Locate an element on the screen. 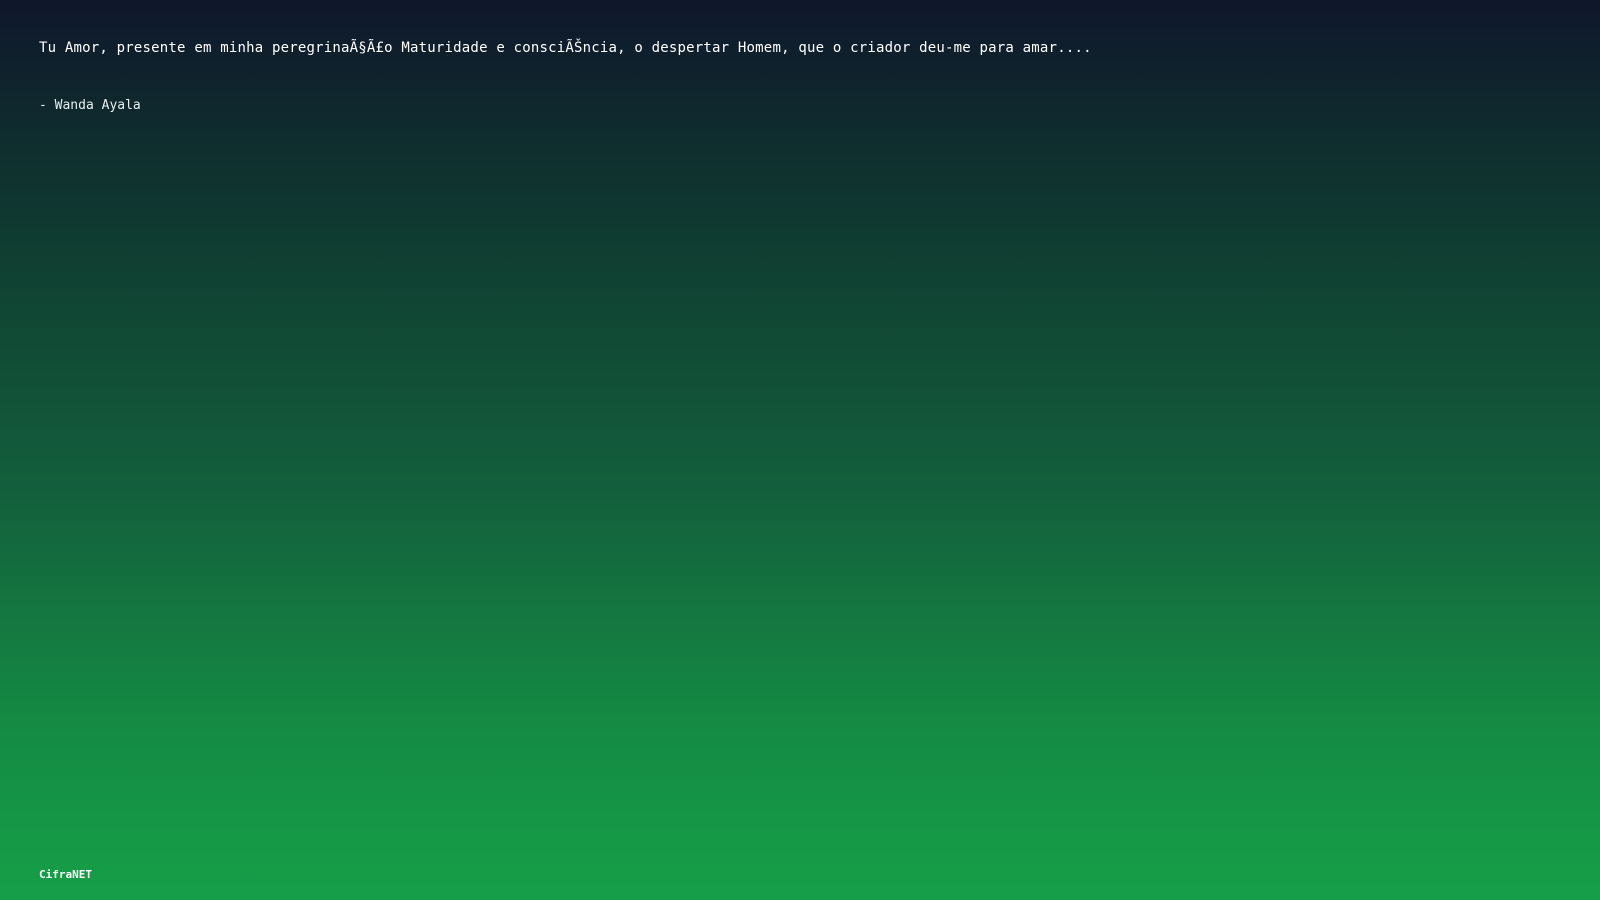 Image resolution: width=1600 pixels, height=900 pixels. brand-label: CifraNET is located at coordinates (65, 874).